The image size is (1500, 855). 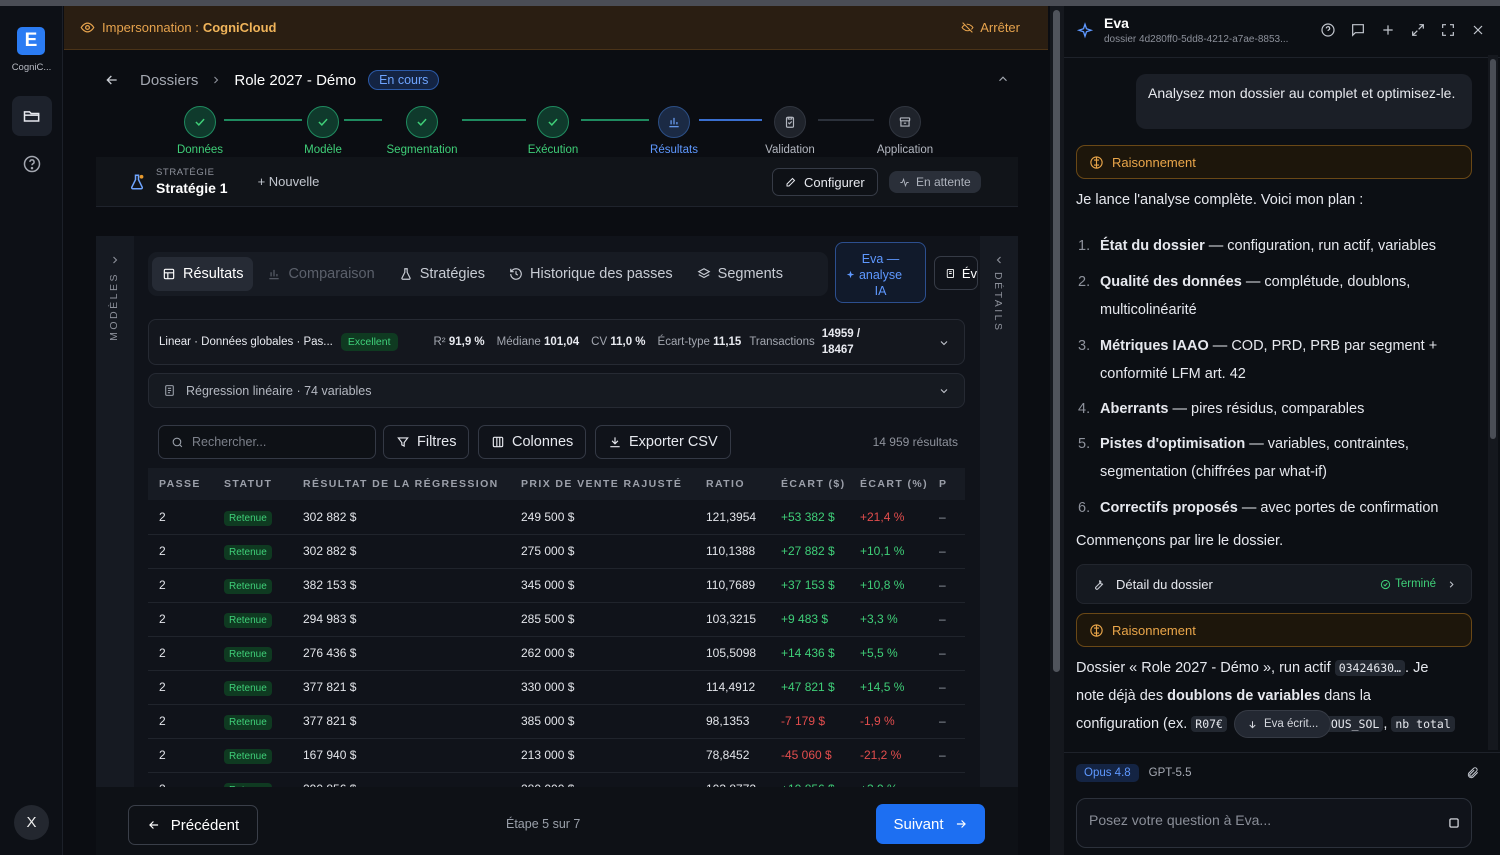 I want to click on cell-ecart-pct: +5,5 %, so click(x=889, y=653).